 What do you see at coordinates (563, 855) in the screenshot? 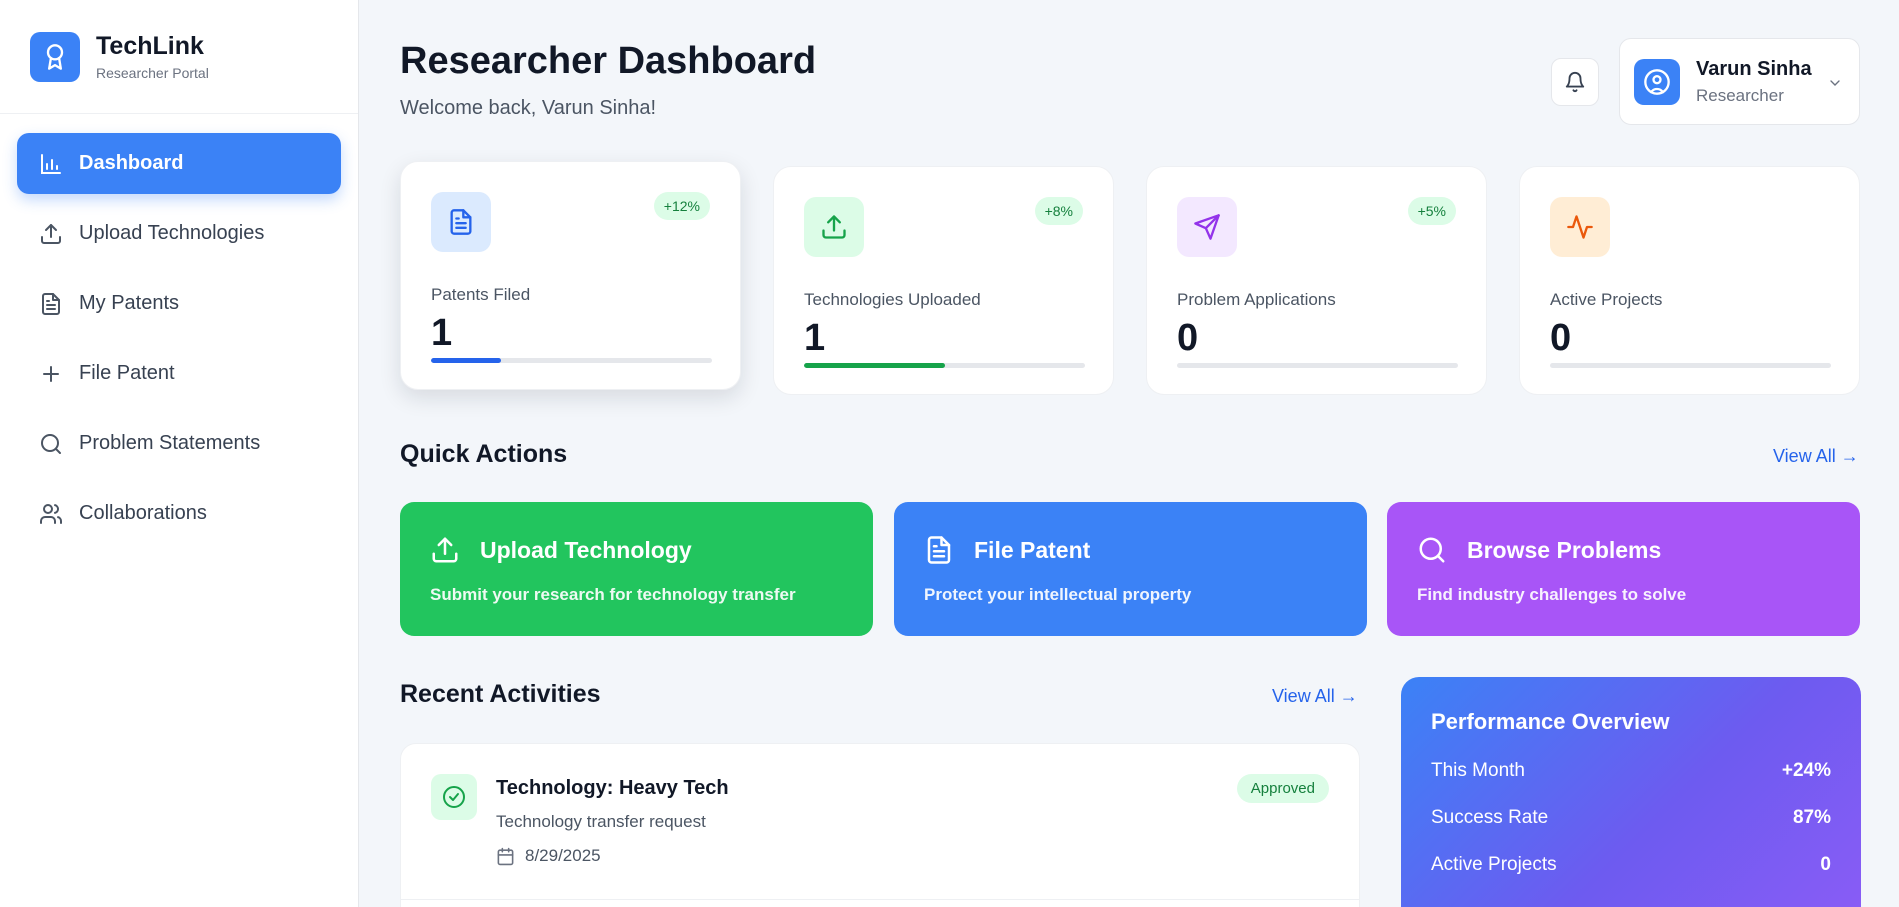
I see `activity-date-text: 8/29/2025` at bounding box center [563, 855].